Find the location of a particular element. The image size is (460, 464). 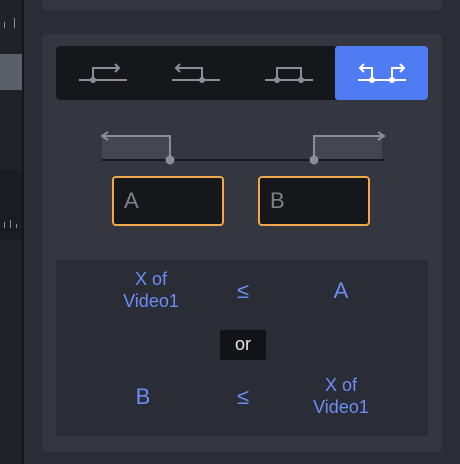

value-b-input is located at coordinates (314, 201).